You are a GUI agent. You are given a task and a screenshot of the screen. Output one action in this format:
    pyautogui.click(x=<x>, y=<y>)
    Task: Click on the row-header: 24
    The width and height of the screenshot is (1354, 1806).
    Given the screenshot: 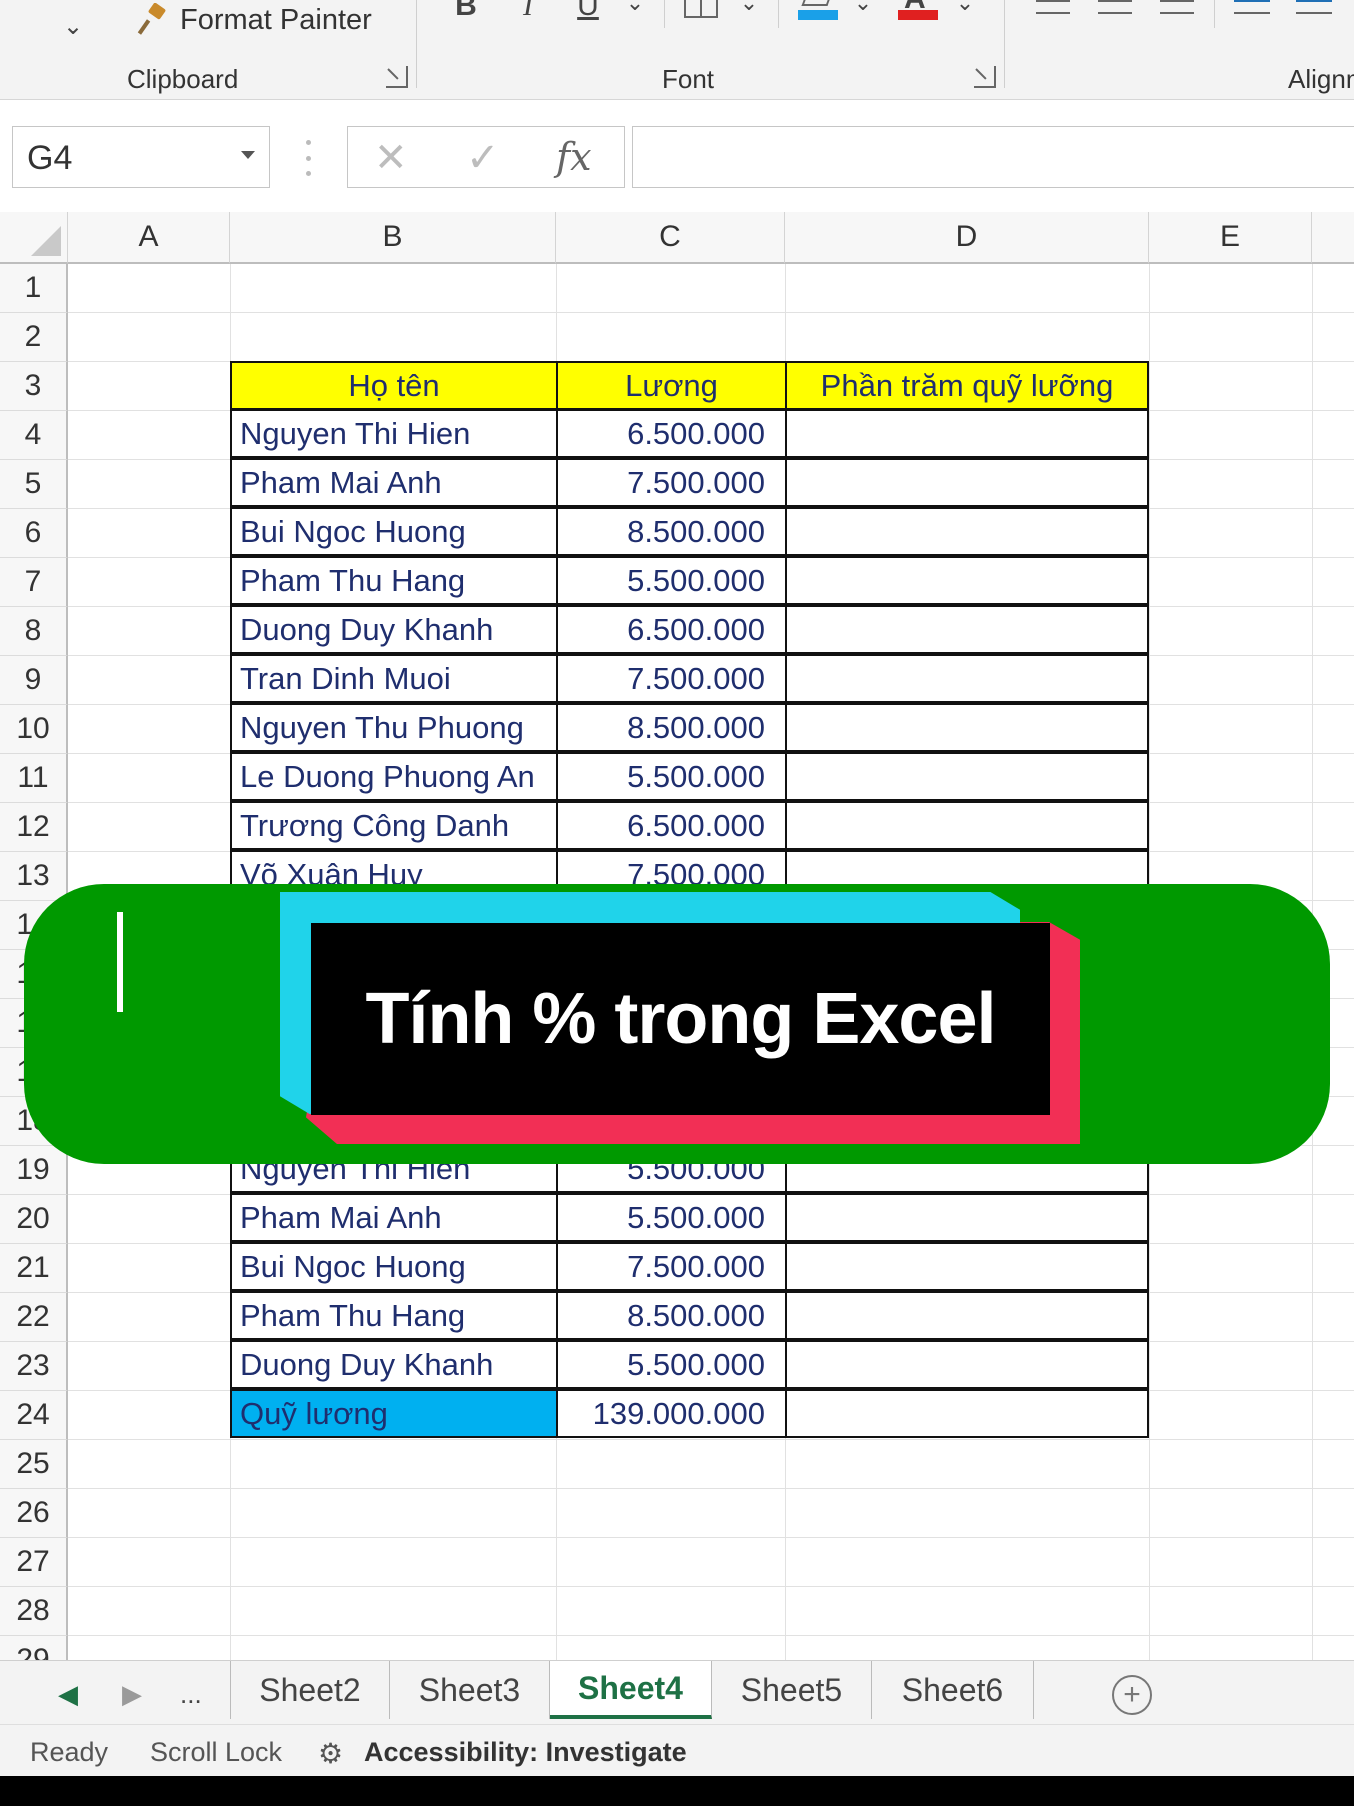 What is the action you would take?
    pyautogui.click(x=34, y=1415)
    